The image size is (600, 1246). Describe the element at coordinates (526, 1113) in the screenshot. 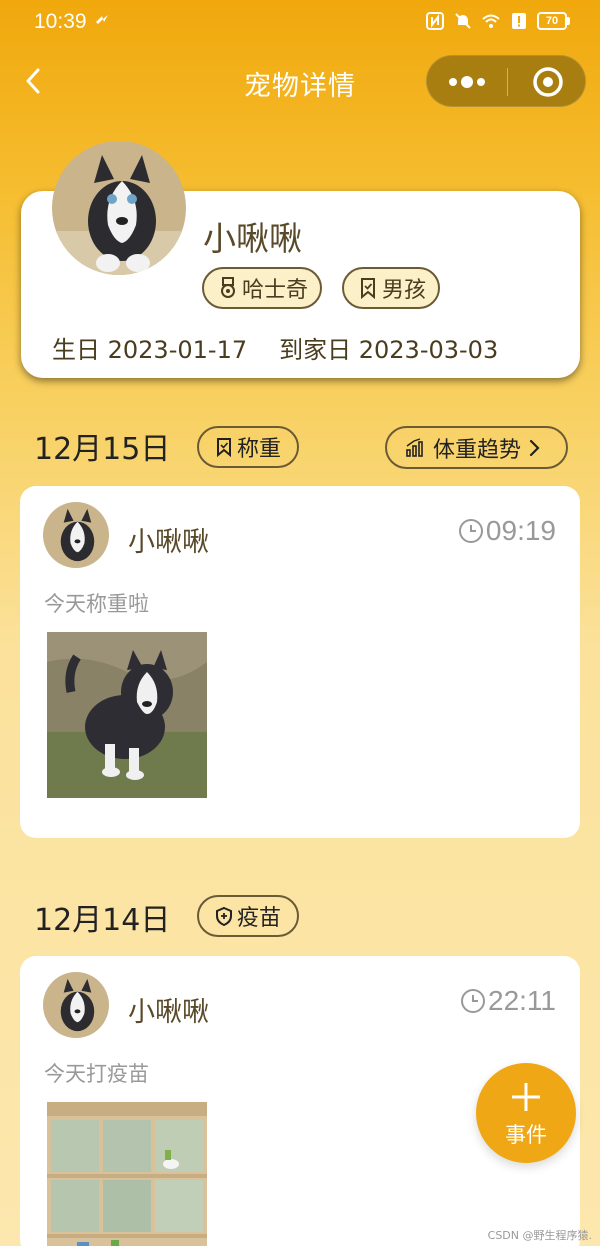

I see `add-event-button: 事件` at that location.